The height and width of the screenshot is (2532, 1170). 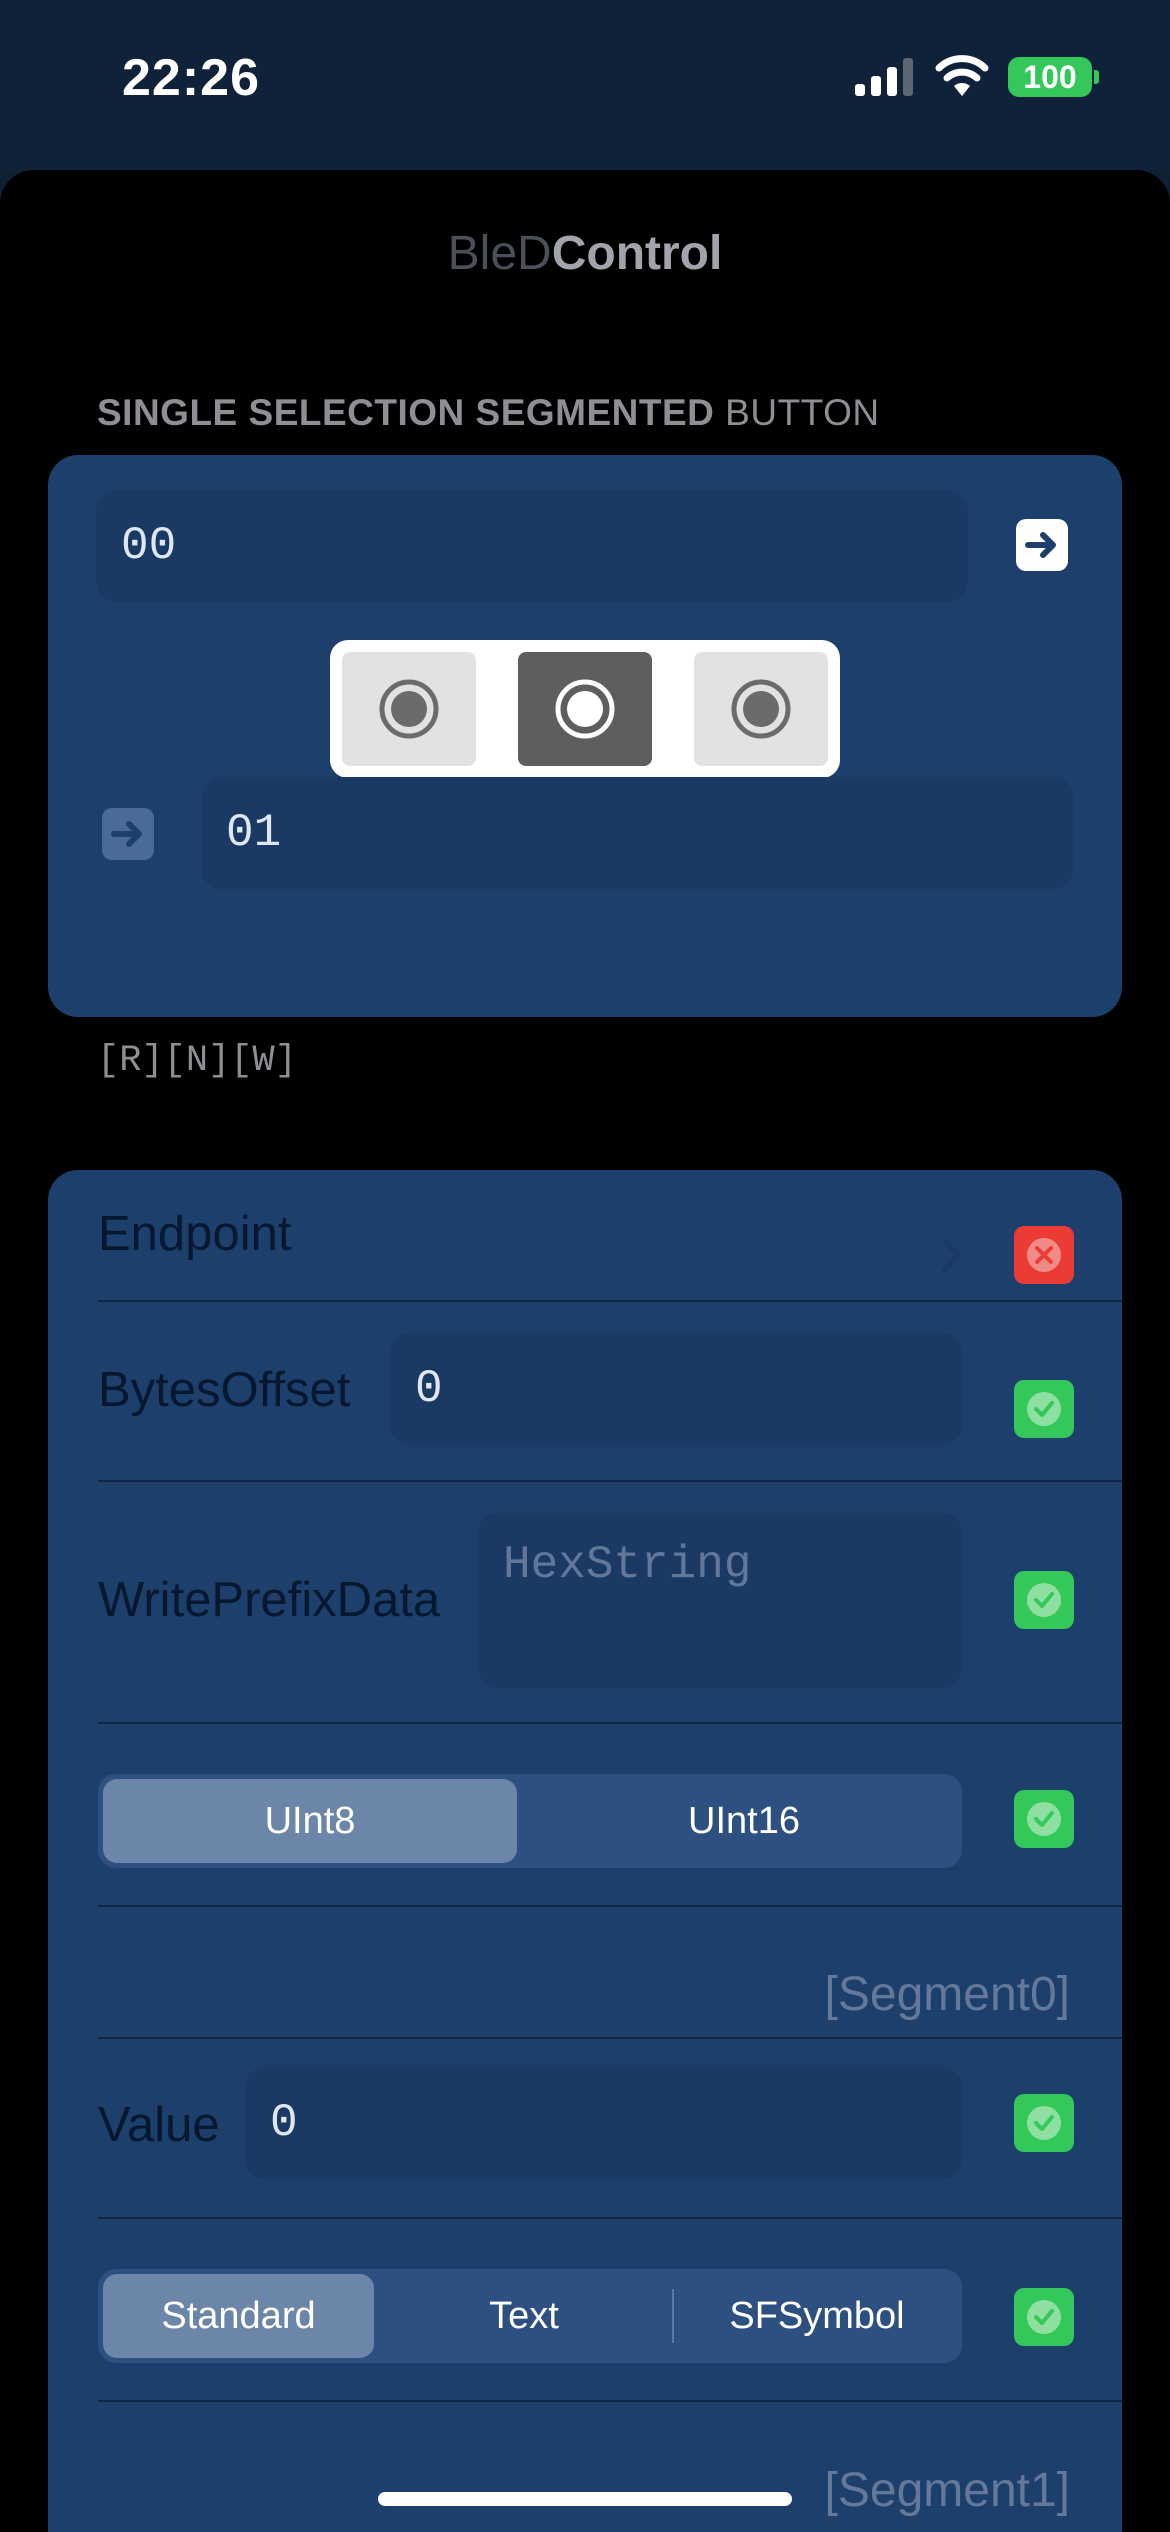 What do you see at coordinates (744, 1821) in the screenshot?
I see `segment-uint16: UInt16` at bounding box center [744, 1821].